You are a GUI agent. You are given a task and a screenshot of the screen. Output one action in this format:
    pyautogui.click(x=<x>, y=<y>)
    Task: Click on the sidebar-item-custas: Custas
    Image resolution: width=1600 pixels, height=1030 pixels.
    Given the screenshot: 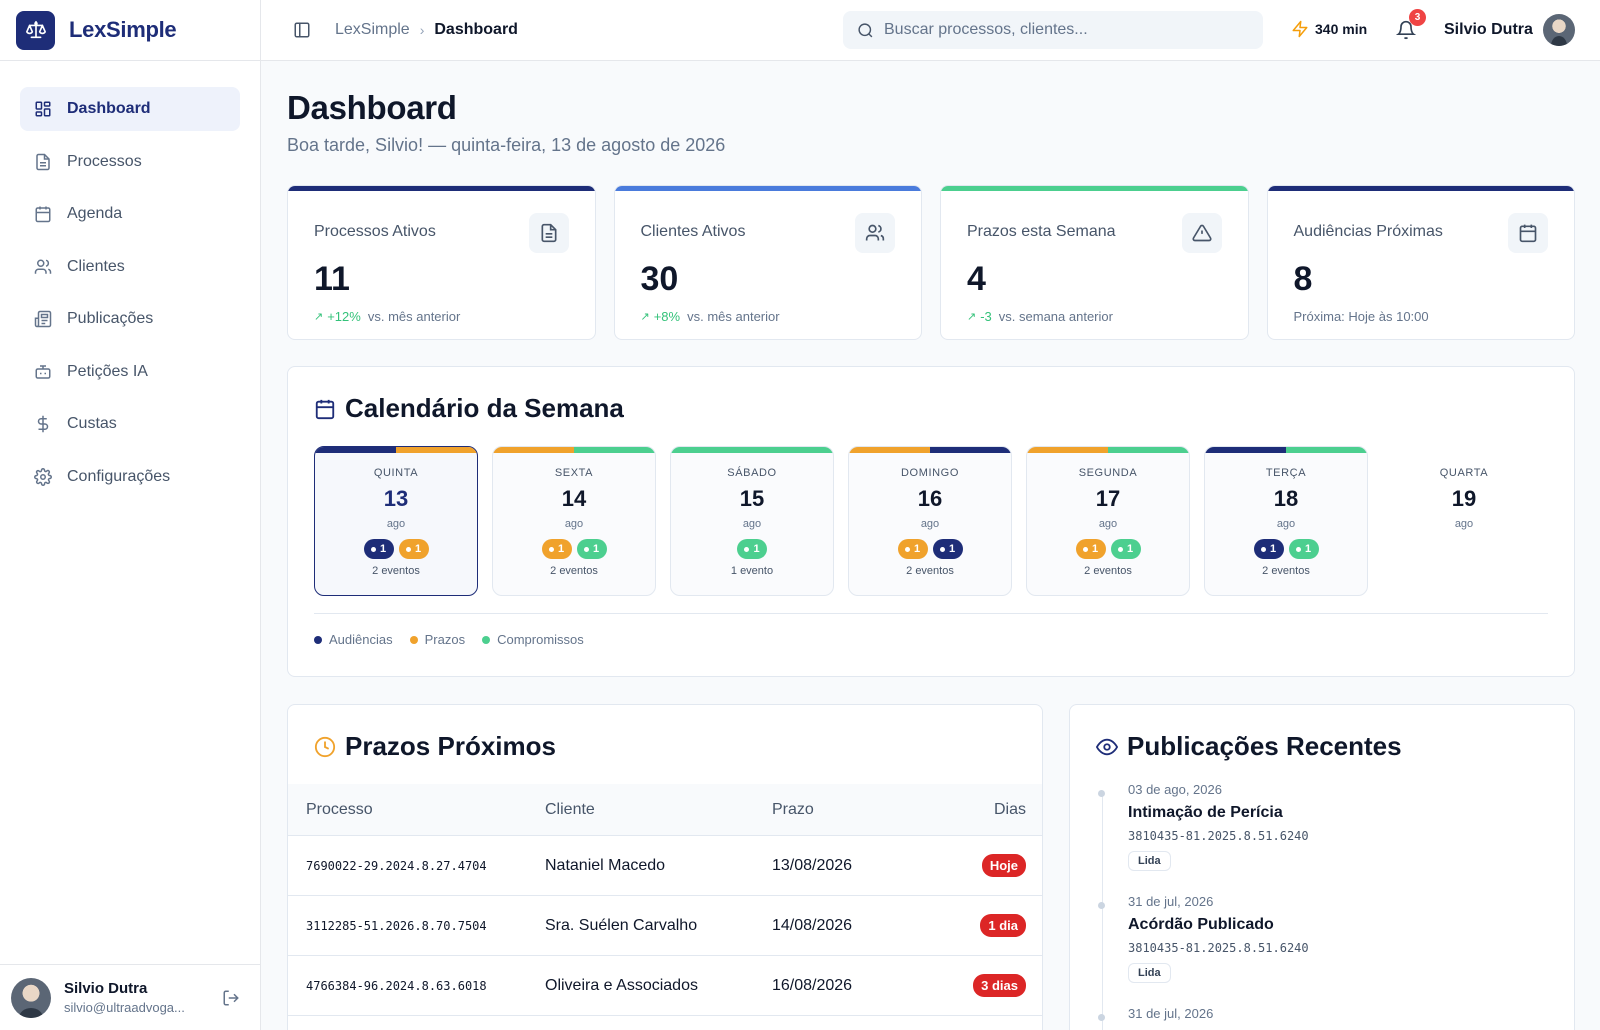 What is the action you would take?
    pyautogui.click(x=130, y=424)
    